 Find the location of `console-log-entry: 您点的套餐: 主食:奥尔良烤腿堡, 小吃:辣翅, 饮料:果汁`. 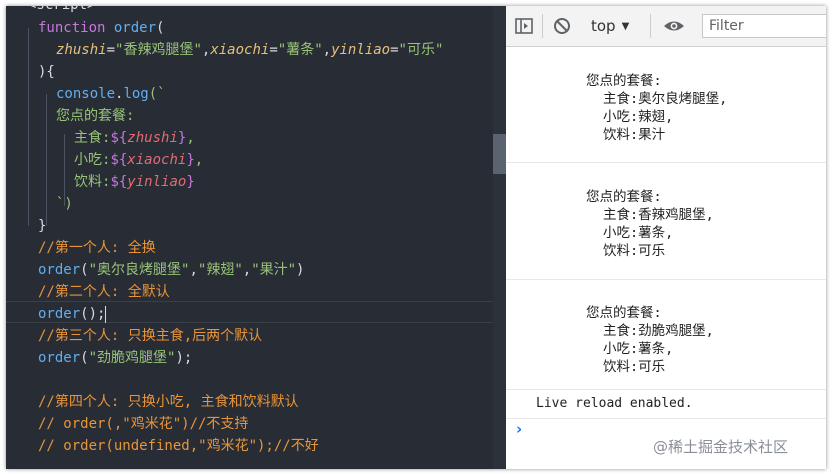

console-log-entry: 您点的套餐: 主食:奥尔良烤腿堡, 小吃:辣翅, 饮料:果汁 is located at coordinates (666, 104).